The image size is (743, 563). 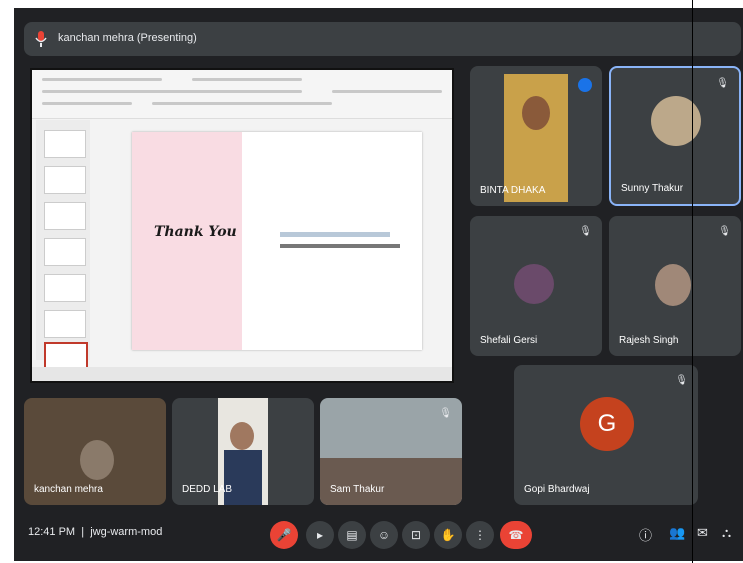 I want to click on participant-tile-kanchan: kanchan mehra, so click(x=95, y=451).